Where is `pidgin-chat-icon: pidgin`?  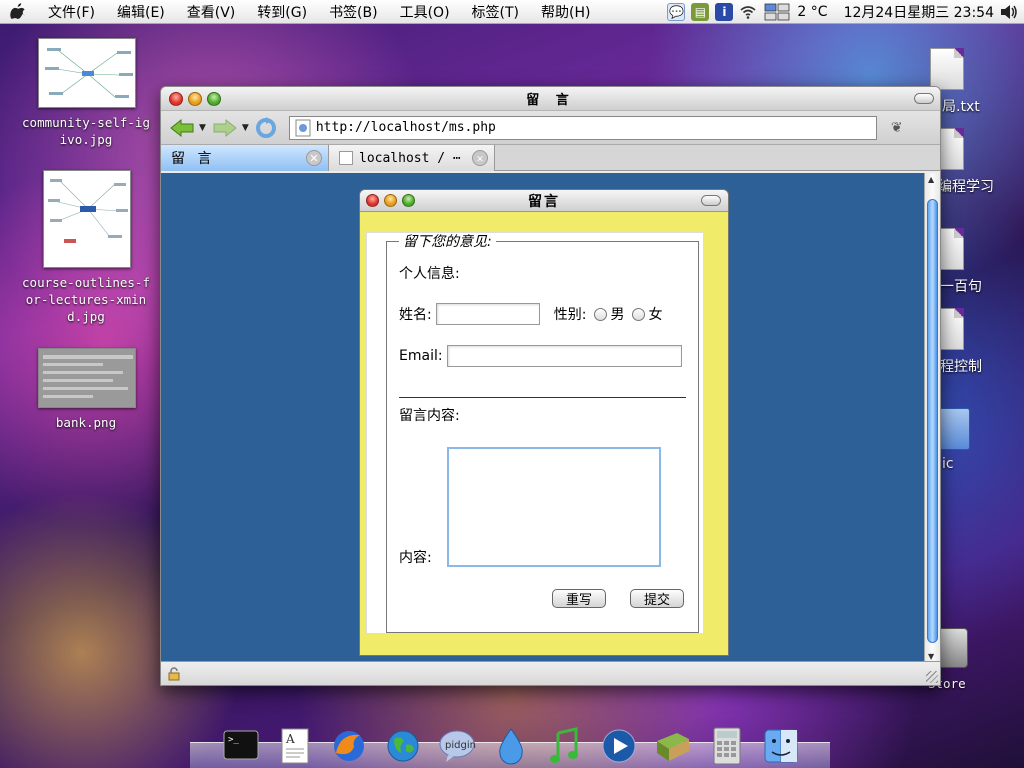
pidgin-chat-icon: pidgin is located at coordinates (457, 746).